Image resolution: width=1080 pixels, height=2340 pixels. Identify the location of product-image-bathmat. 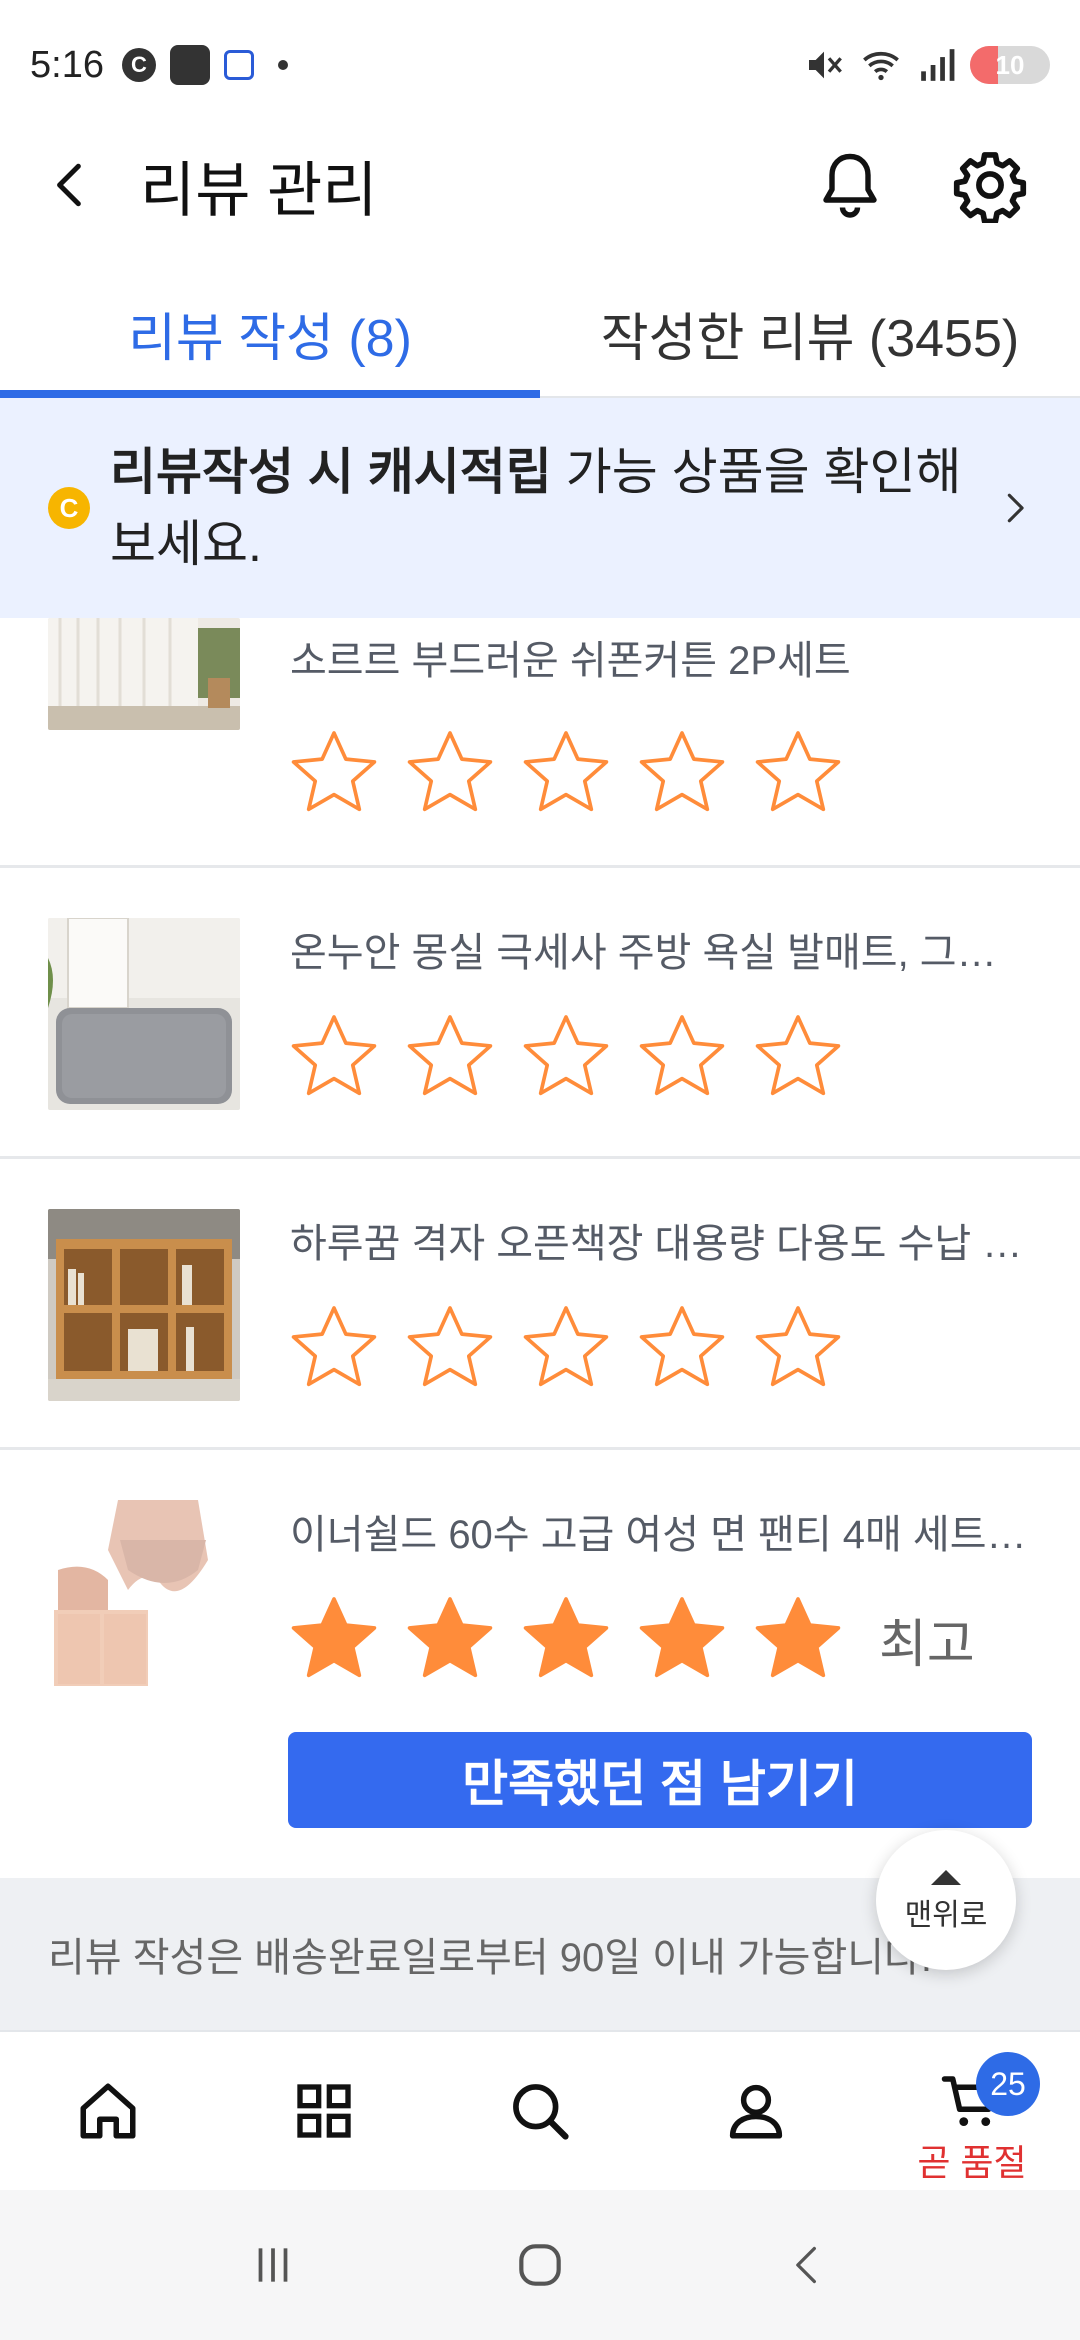
(144, 1014).